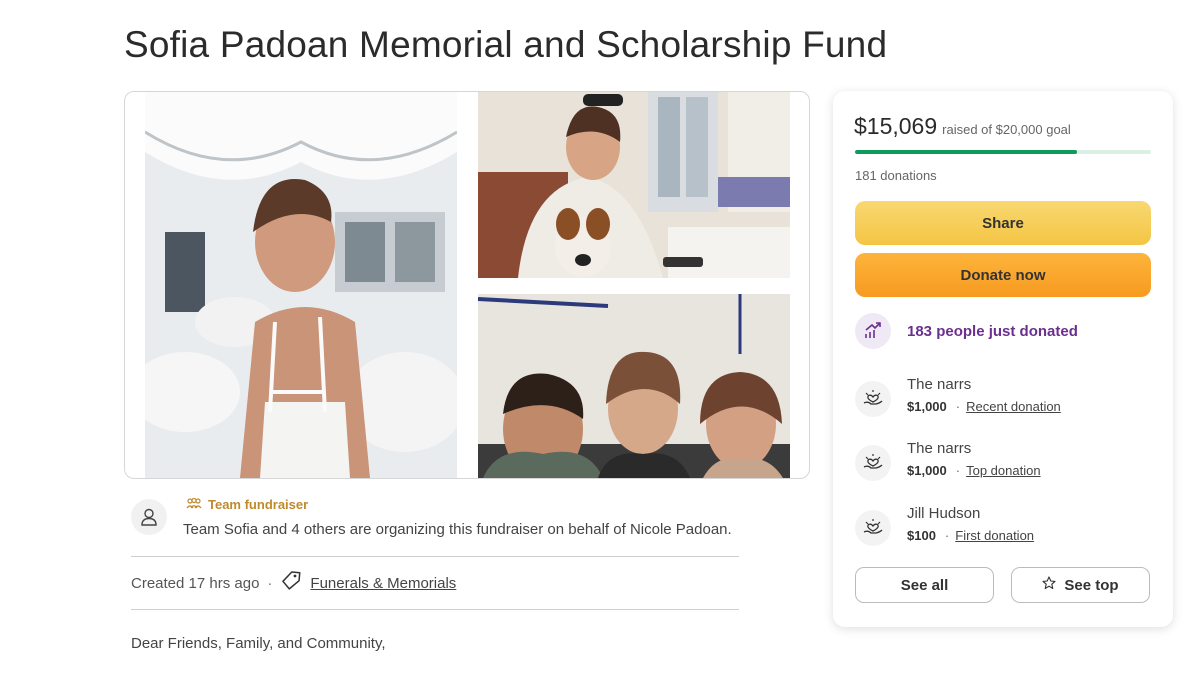 The height and width of the screenshot is (674, 1200). What do you see at coordinates (194, 504) in the screenshot?
I see `team-icon` at bounding box center [194, 504].